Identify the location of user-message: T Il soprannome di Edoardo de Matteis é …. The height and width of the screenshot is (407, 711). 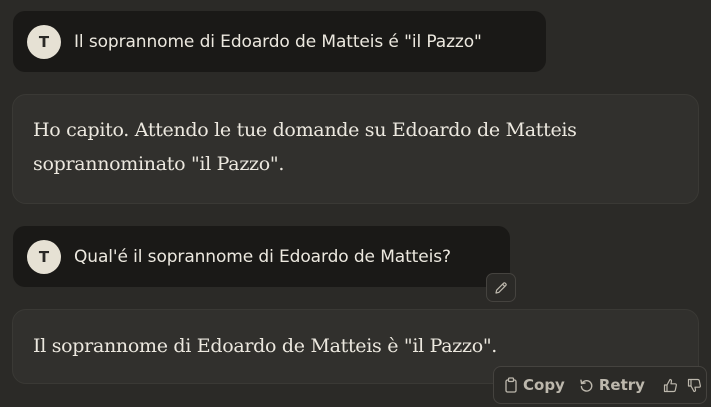
(279, 41).